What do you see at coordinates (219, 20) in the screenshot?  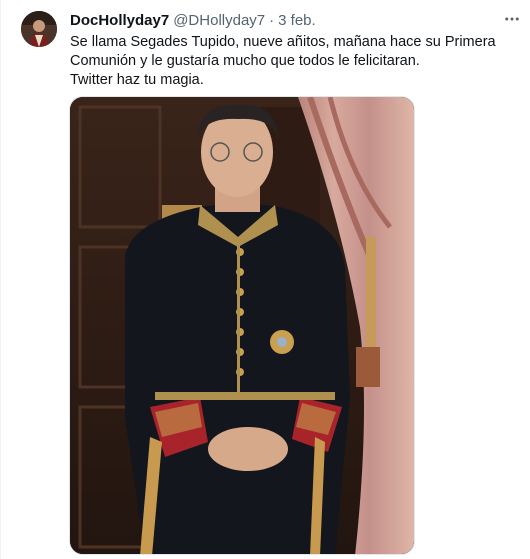 I see `user-handle: @DHollyday7` at bounding box center [219, 20].